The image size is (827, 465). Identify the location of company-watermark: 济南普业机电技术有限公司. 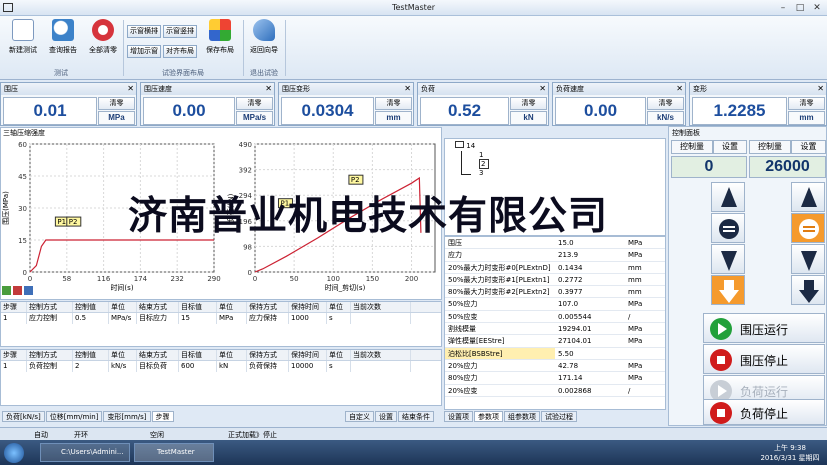
(368, 216).